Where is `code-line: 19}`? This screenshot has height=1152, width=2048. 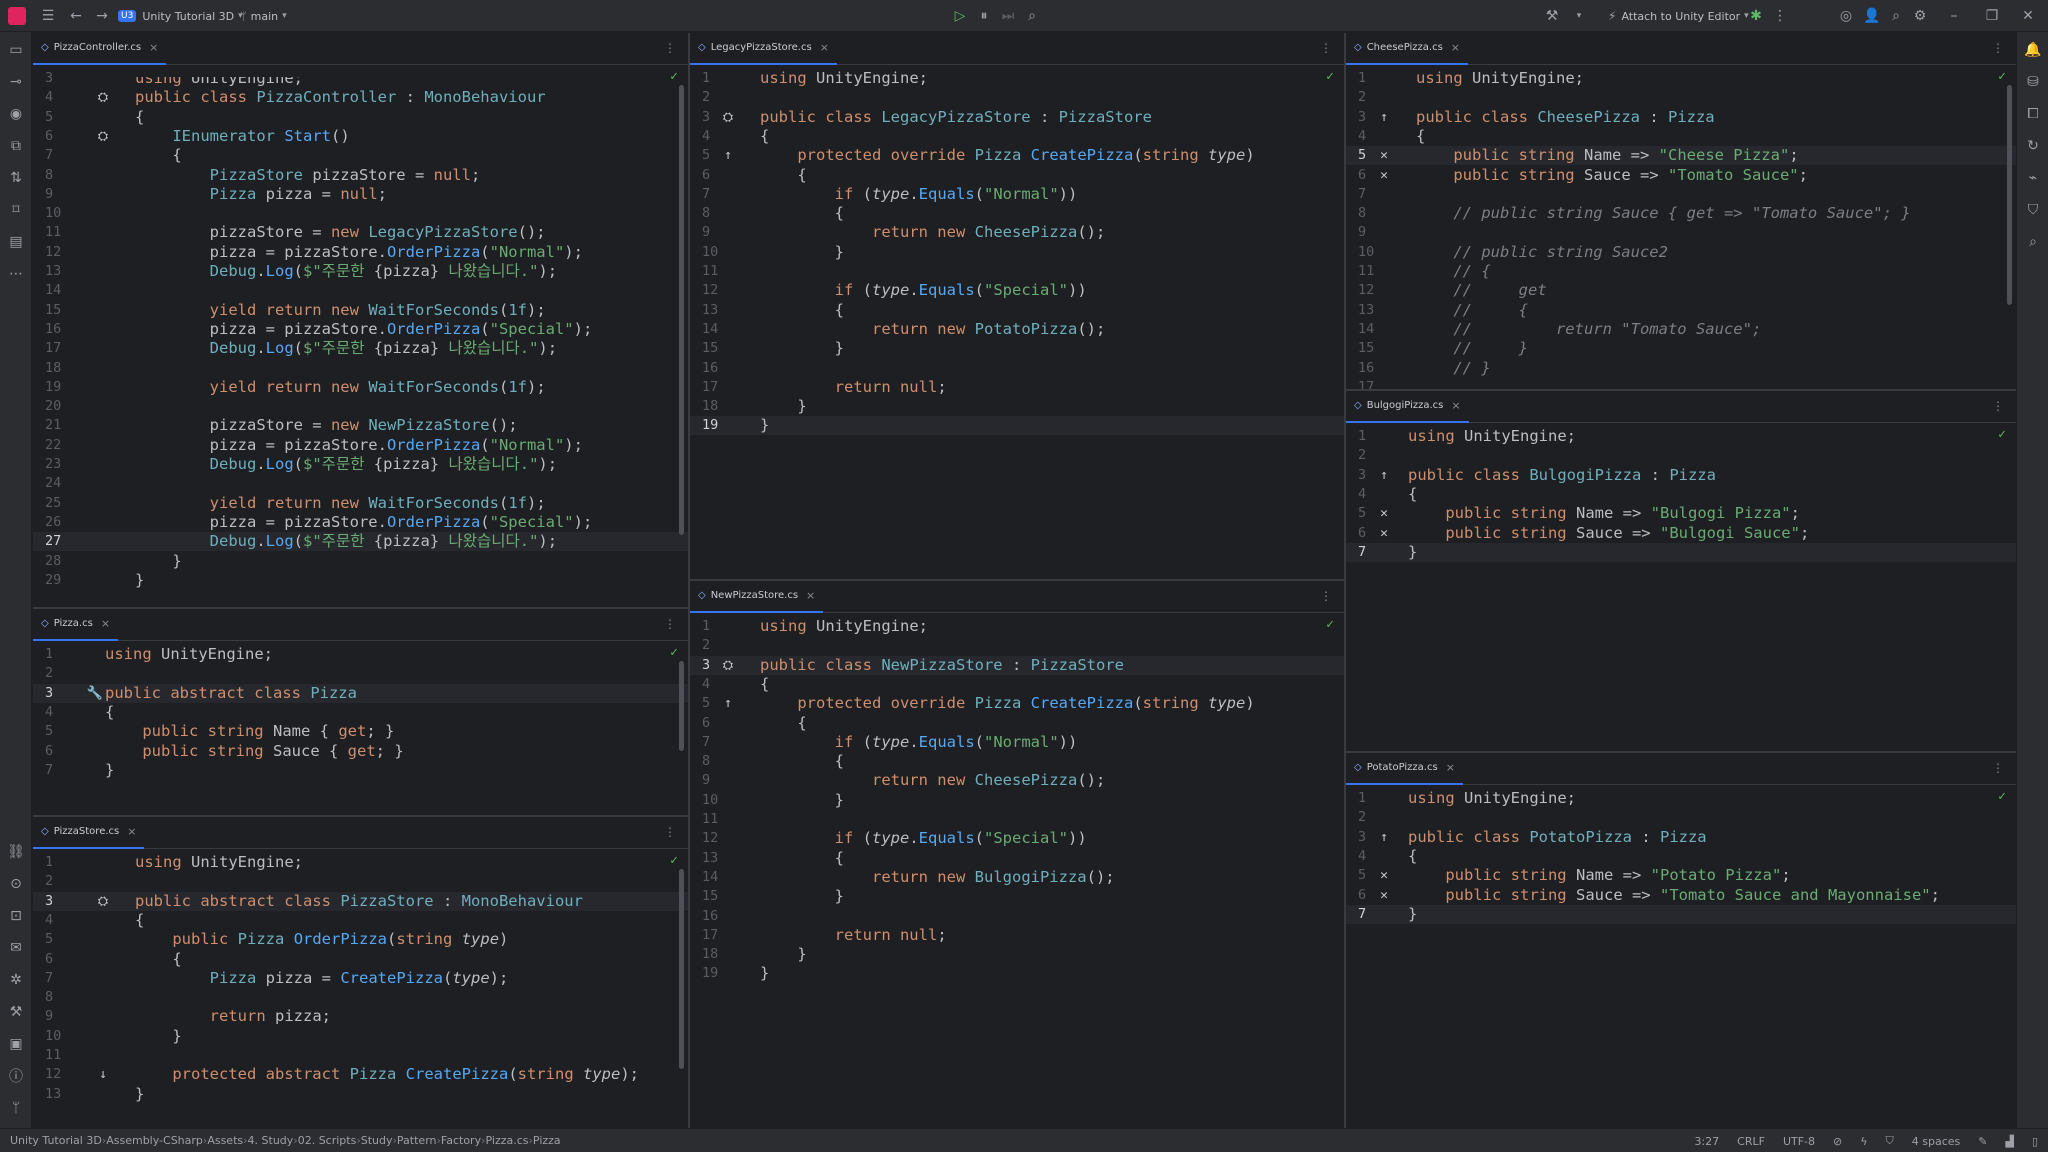 code-line: 19} is located at coordinates (1017, 426).